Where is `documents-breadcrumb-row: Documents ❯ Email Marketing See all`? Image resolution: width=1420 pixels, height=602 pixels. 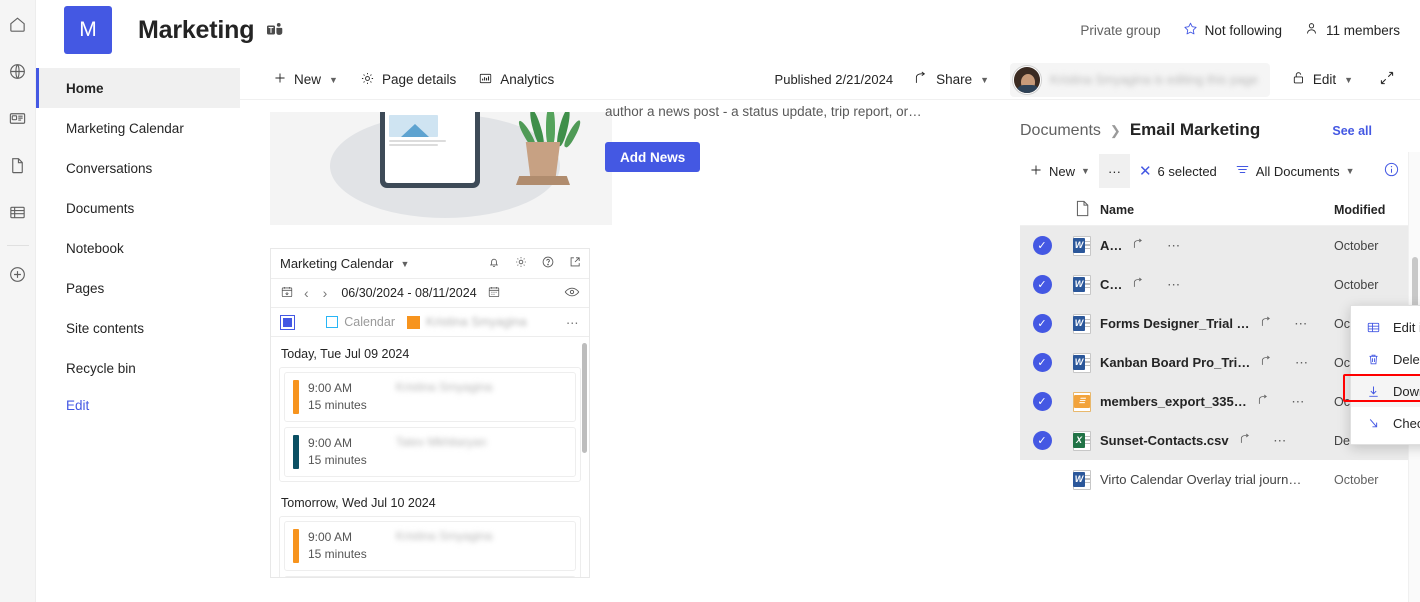 documents-breadcrumb-row: Documents ❯ Email Marketing See all is located at coordinates (1220, 120).